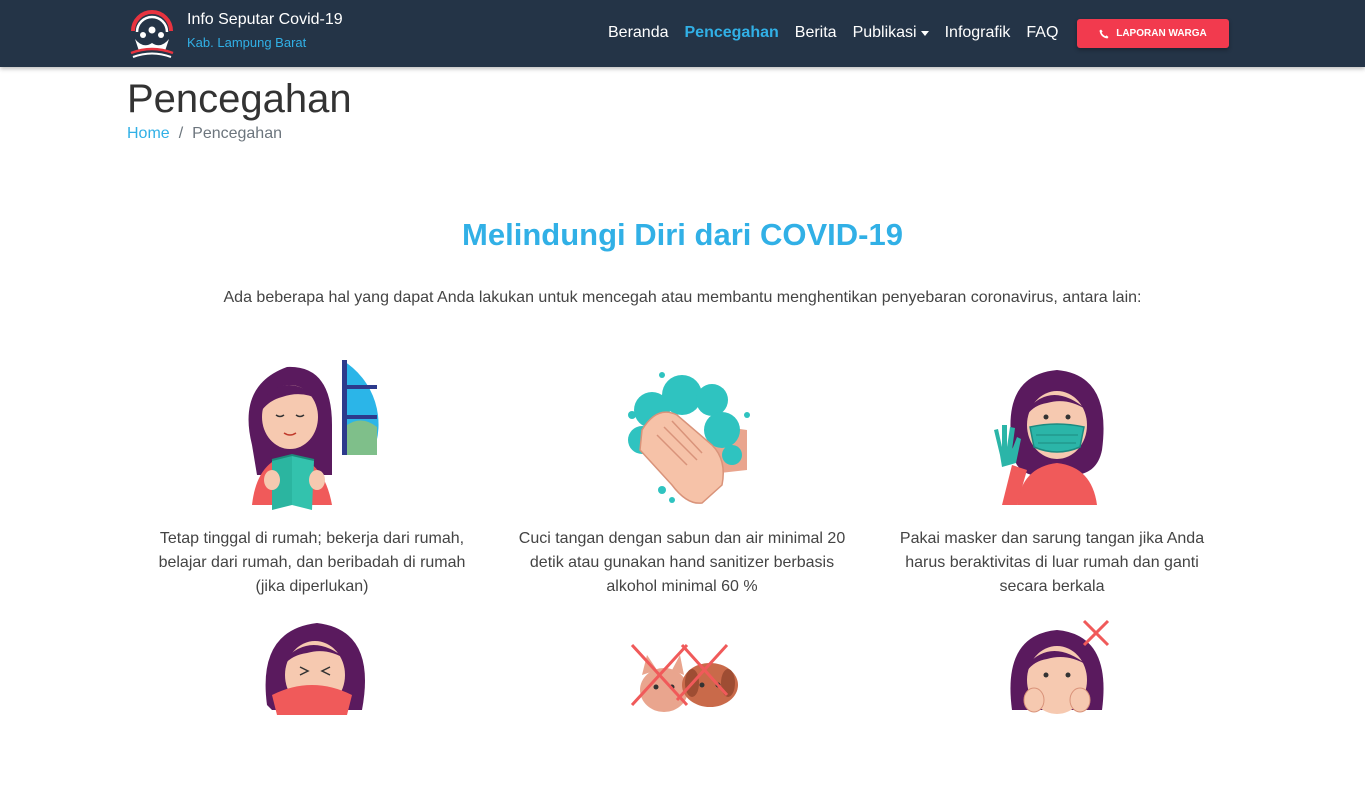 The height and width of the screenshot is (787, 1365). I want to click on section-title: Melindungi Diri dari COVID-19, so click(682, 234).